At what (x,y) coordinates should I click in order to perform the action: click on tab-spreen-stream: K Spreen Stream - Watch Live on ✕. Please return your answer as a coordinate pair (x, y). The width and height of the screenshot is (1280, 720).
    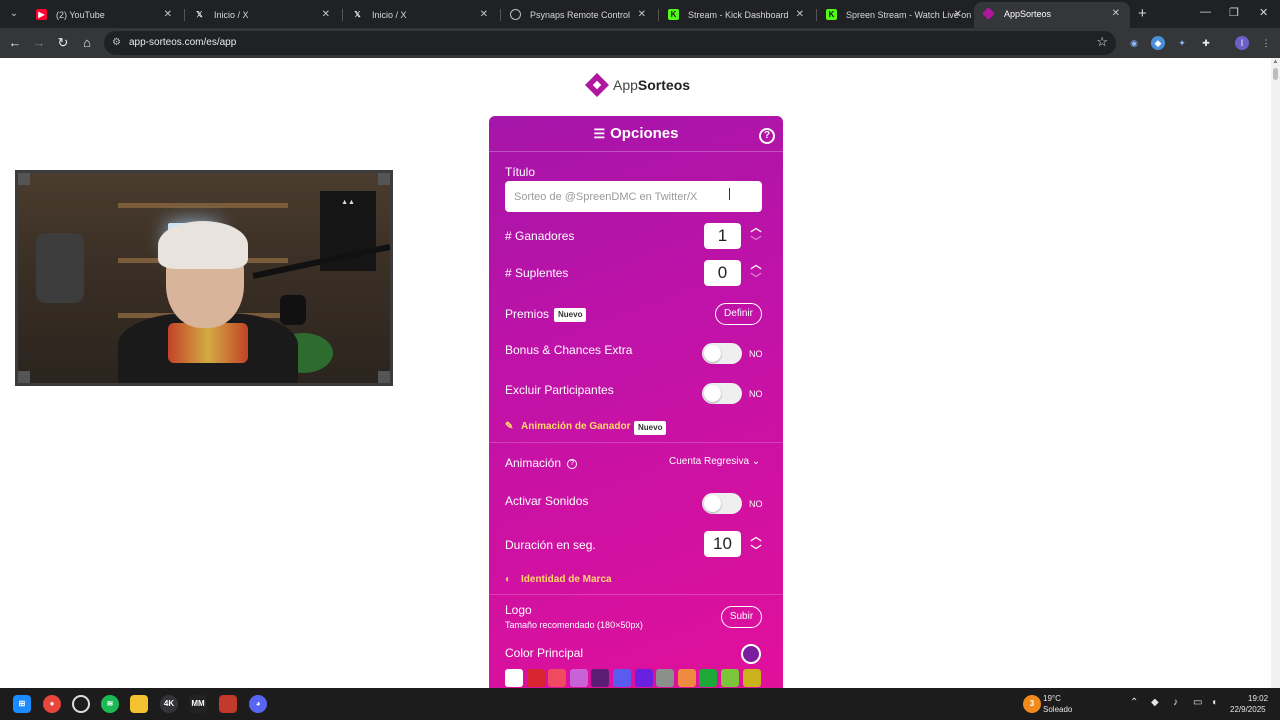
    Looking at the image, I should click on (894, 15).